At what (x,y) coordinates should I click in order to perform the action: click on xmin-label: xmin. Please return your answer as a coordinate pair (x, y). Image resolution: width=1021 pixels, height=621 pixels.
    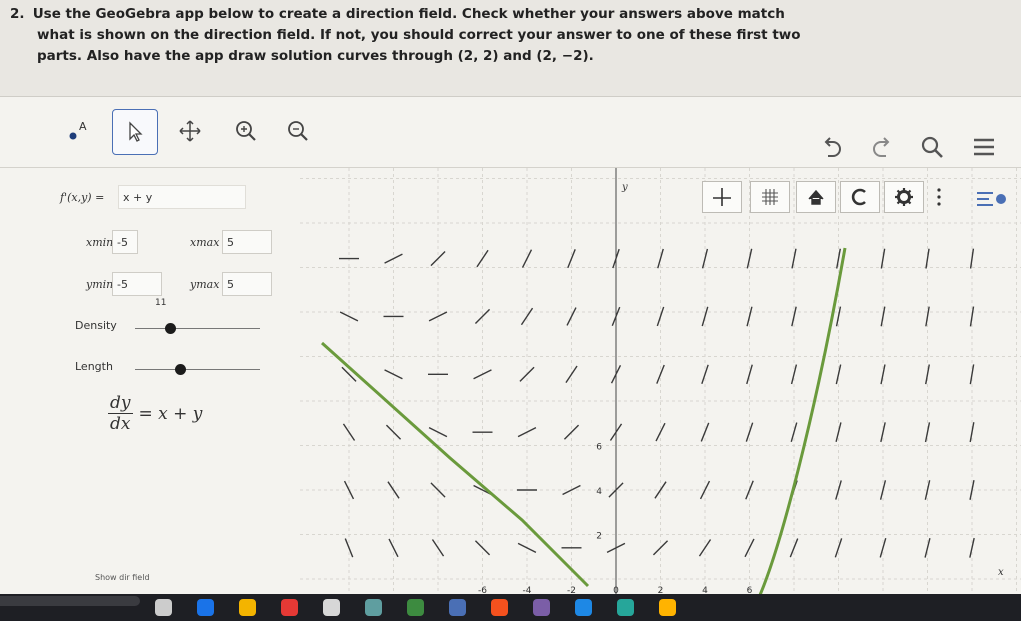
    Looking at the image, I should click on (100, 242).